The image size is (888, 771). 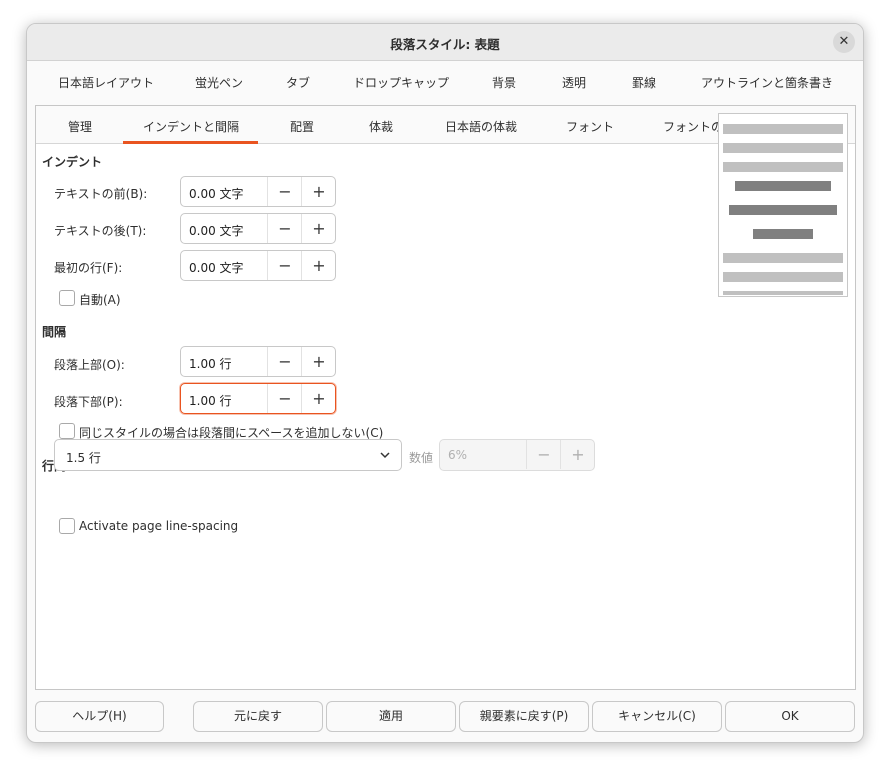 I want to click on close-button: ✕, so click(x=844, y=42).